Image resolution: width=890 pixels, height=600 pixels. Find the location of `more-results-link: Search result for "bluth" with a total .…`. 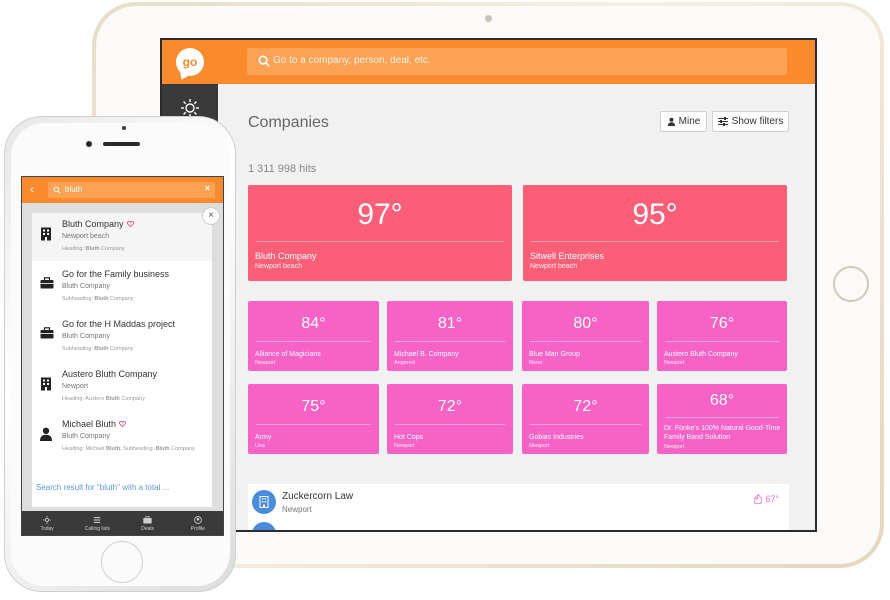

more-results-link: Search result for "bluth" with a total .… is located at coordinates (102, 487).